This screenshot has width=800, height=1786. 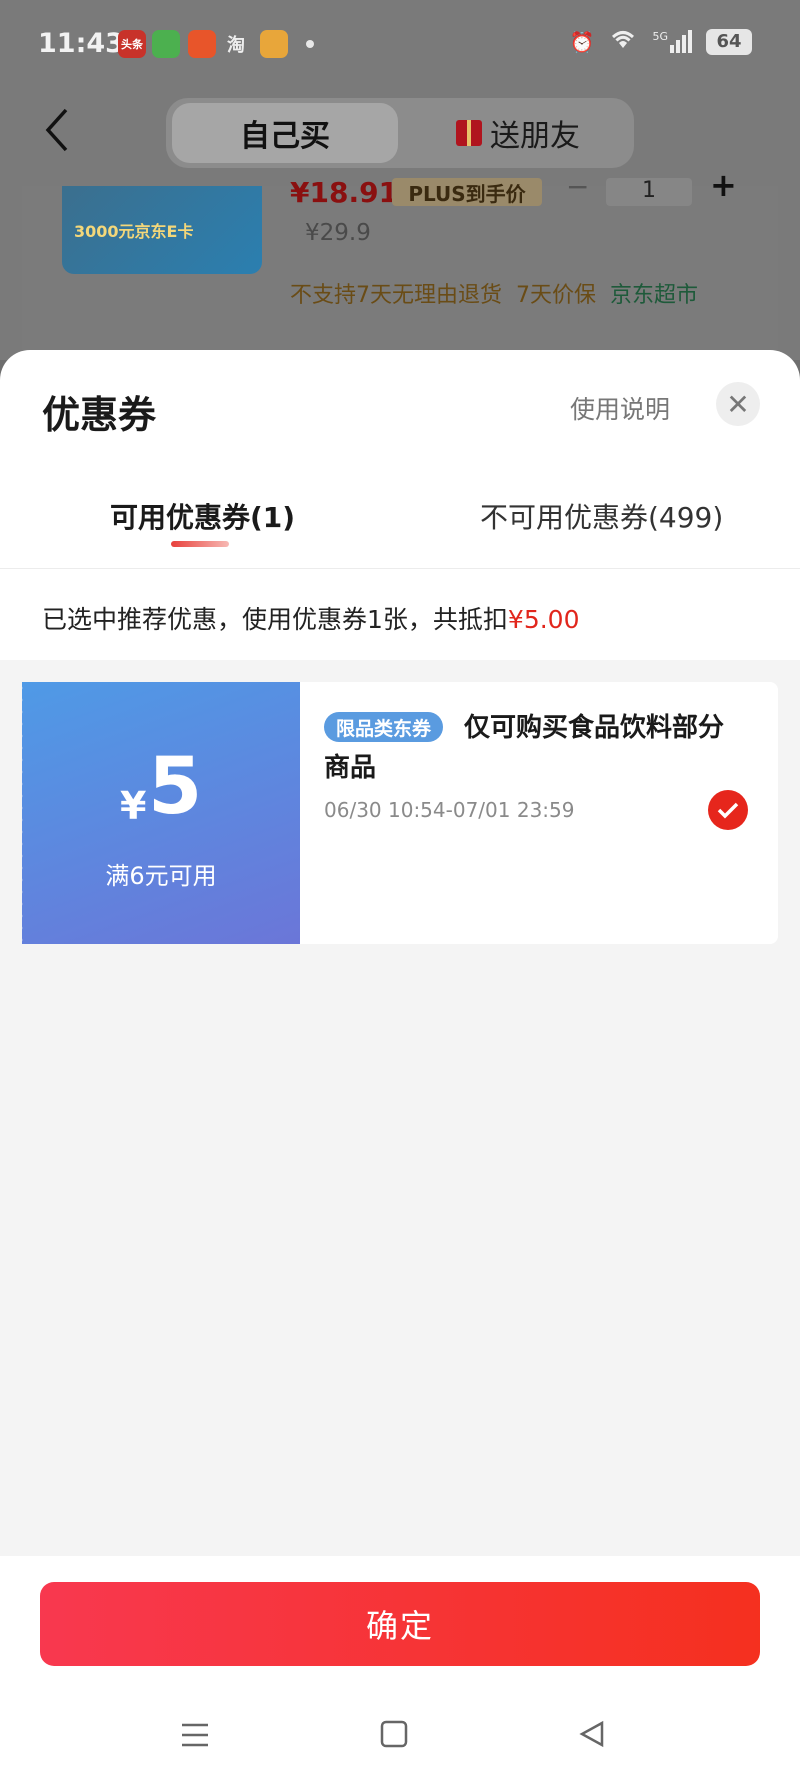 What do you see at coordinates (344, 192) in the screenshot?
I see `product-price: ¥18.91` at bounding box center [344, 192].